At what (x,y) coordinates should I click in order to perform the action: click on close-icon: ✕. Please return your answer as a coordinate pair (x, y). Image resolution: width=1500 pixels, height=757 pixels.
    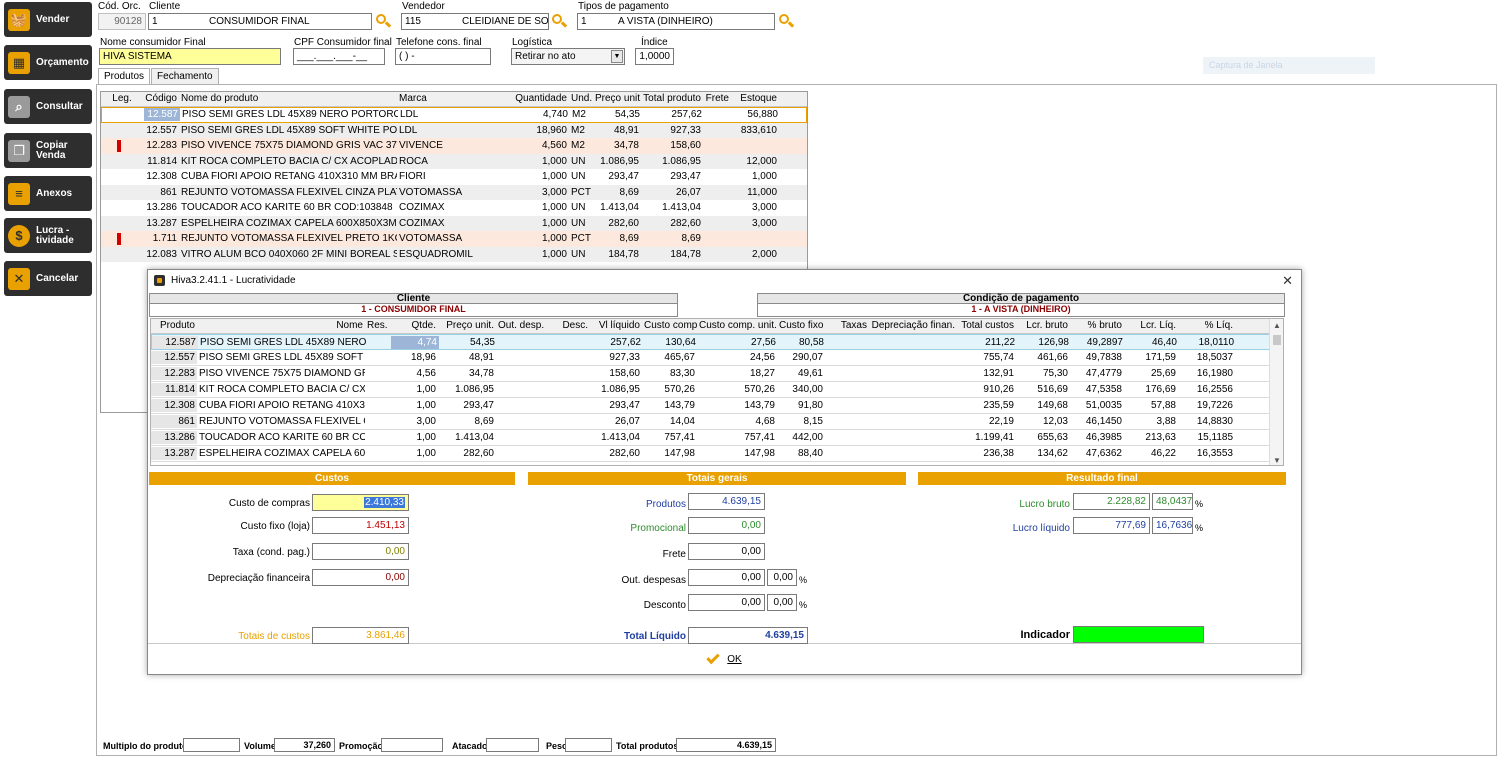
    Looking at the image, I should click on (1287, 281).